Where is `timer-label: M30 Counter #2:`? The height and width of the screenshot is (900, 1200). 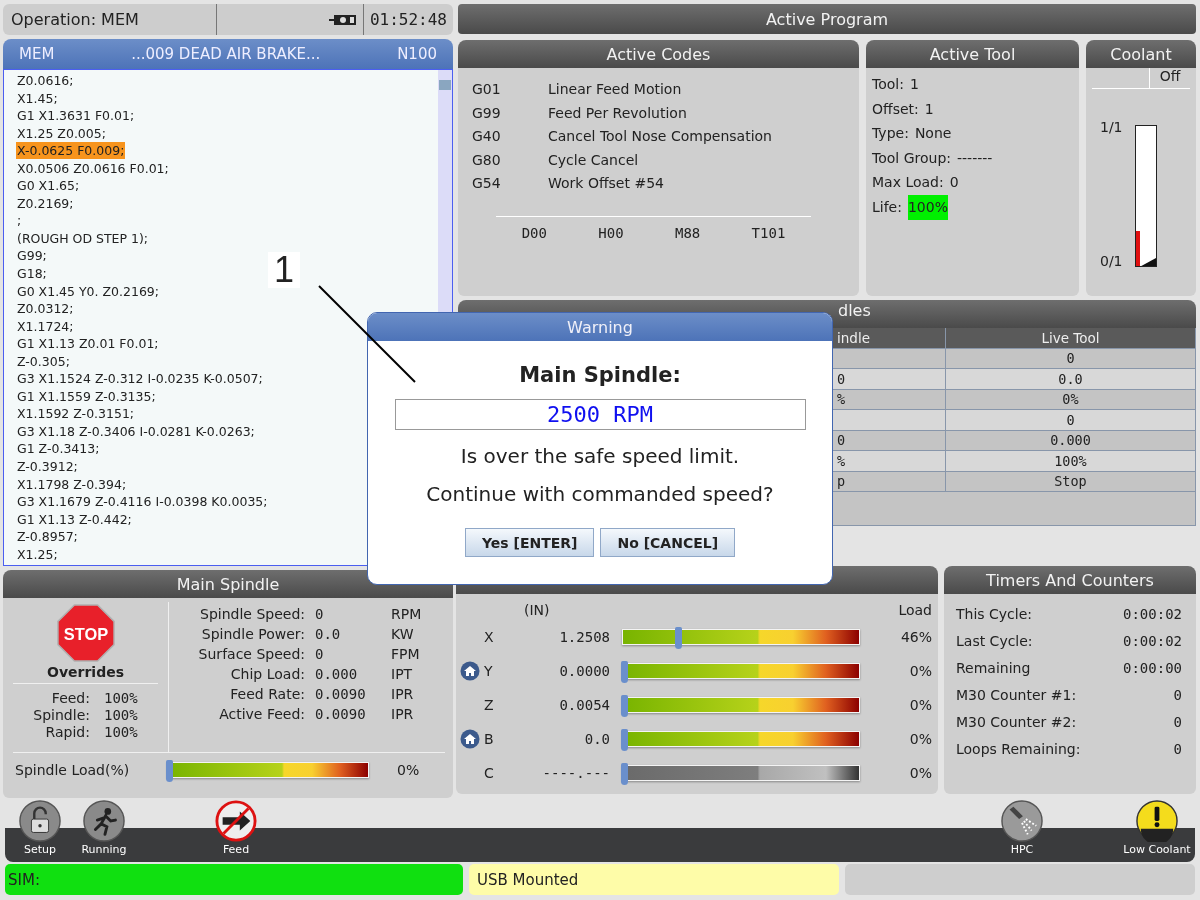 timer-label: M30 Counter #2: is located at coordinates (1016, 721).